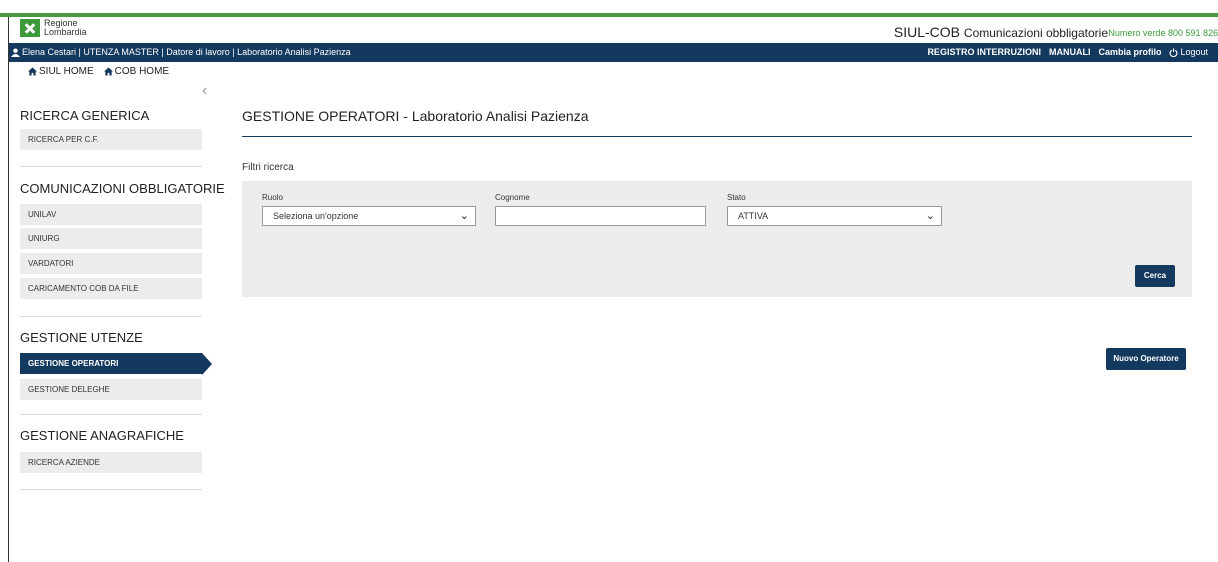 The image size is (1218, 562). Describe the element at coordinates (111, 288) in the screenshot. I see `sidebar-item-caricamento-cob: CARICAMENTO COB DA FILE` at that location.